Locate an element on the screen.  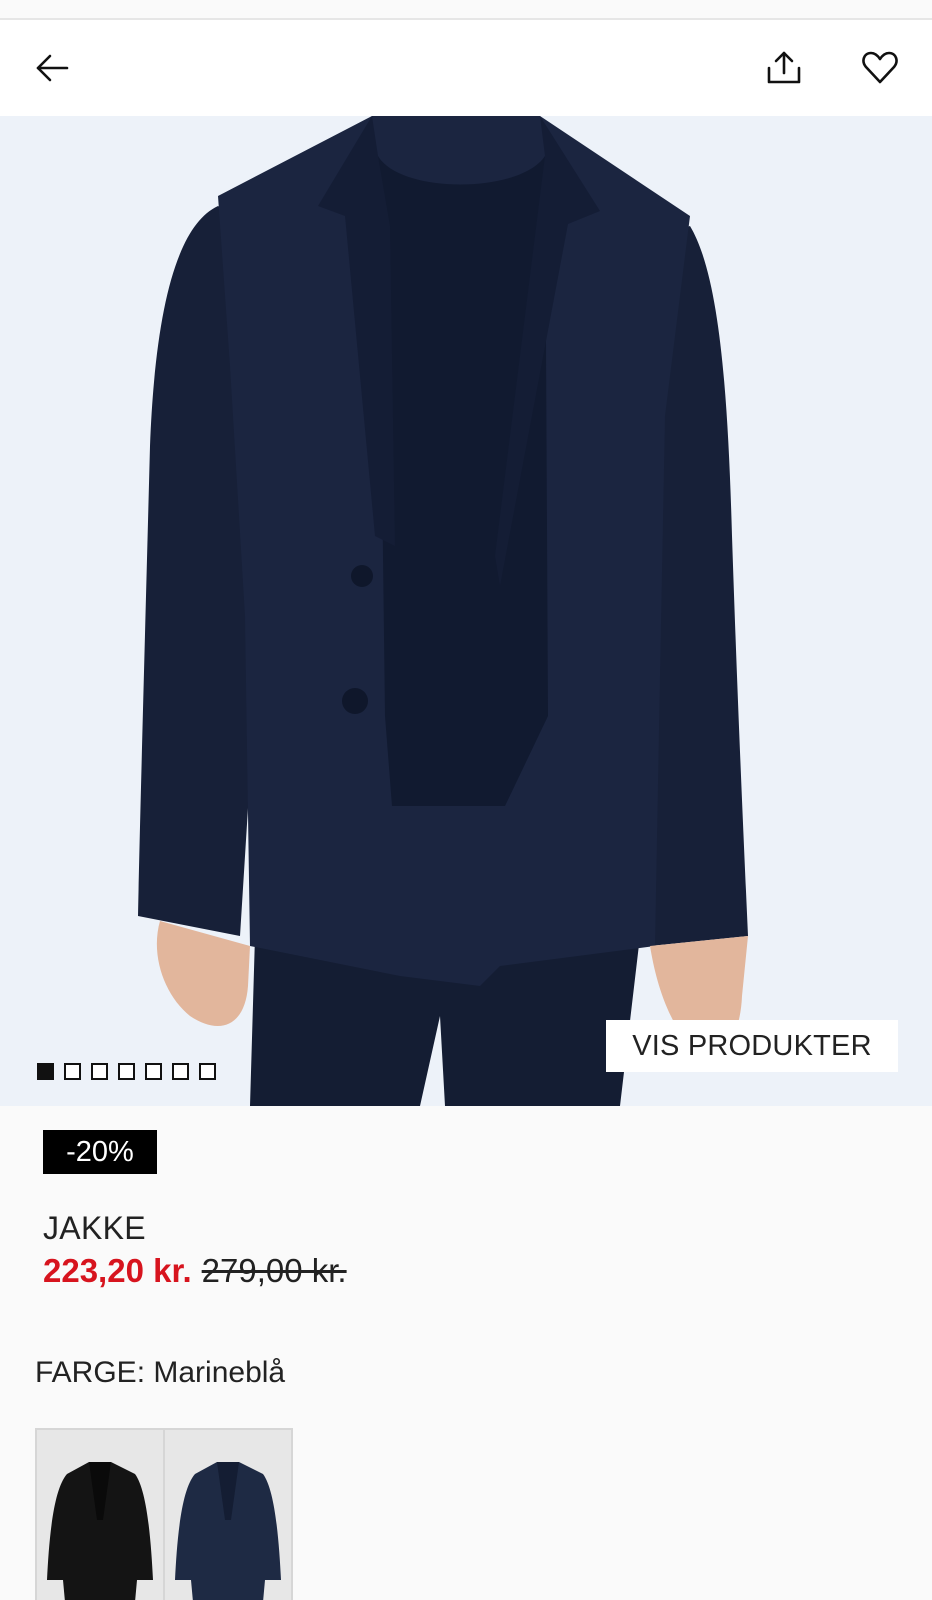
show-products-button: VIS PRODUKTER is located at coordinates (752, 1046).